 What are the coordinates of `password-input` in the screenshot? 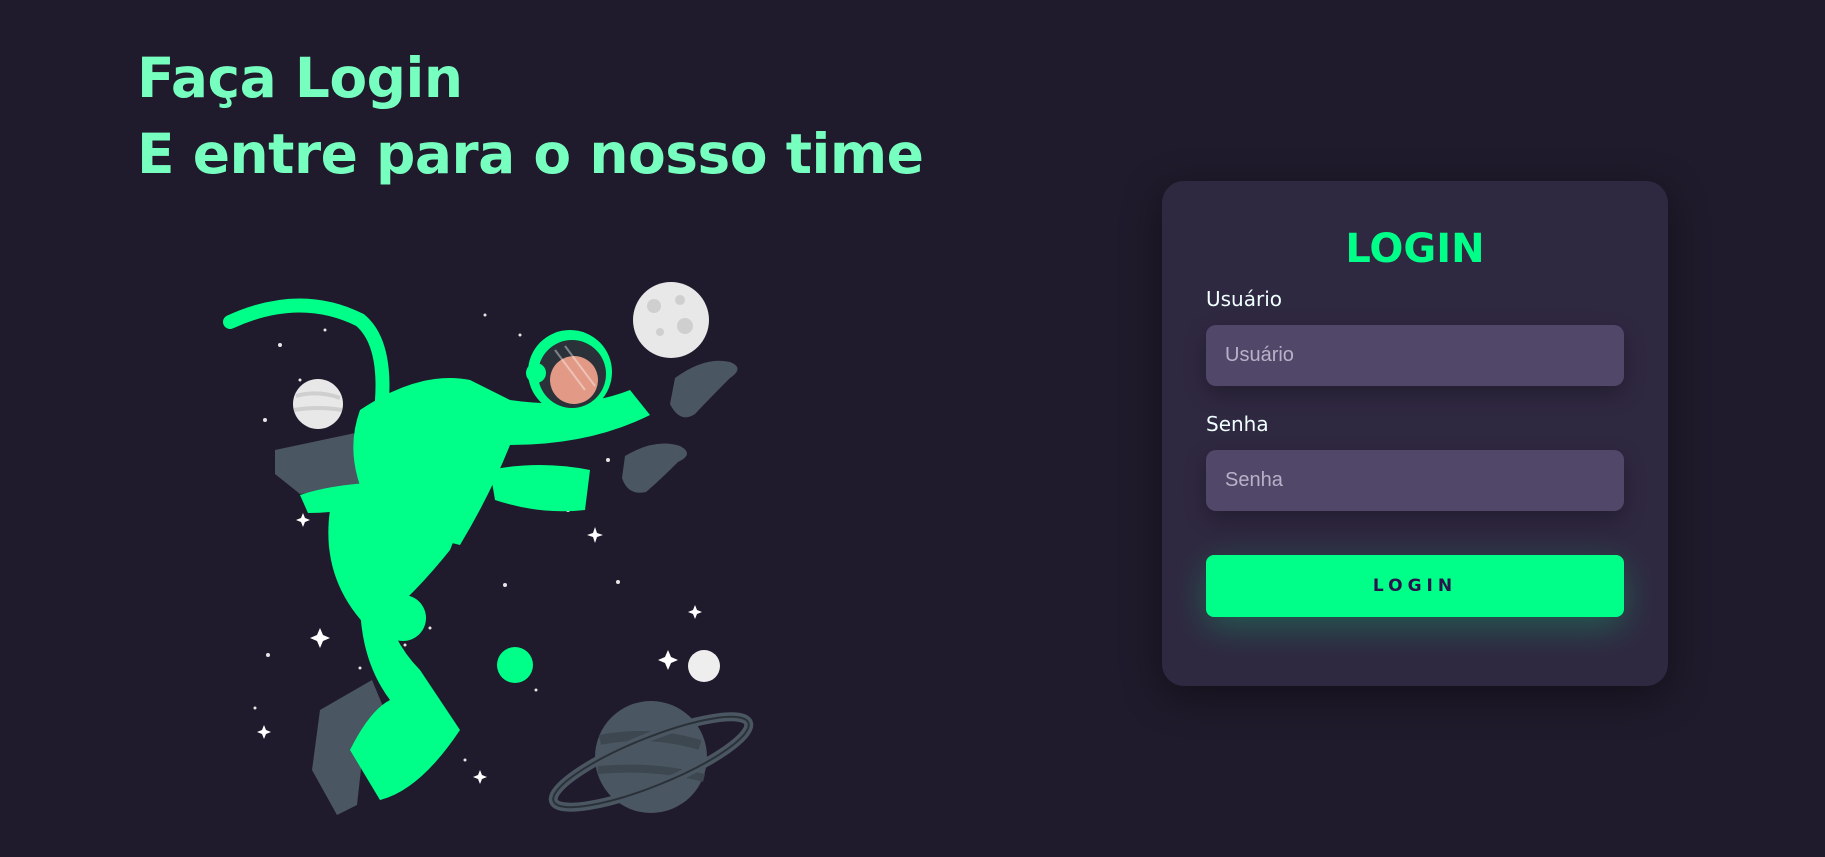 It's located at (1415, 480).